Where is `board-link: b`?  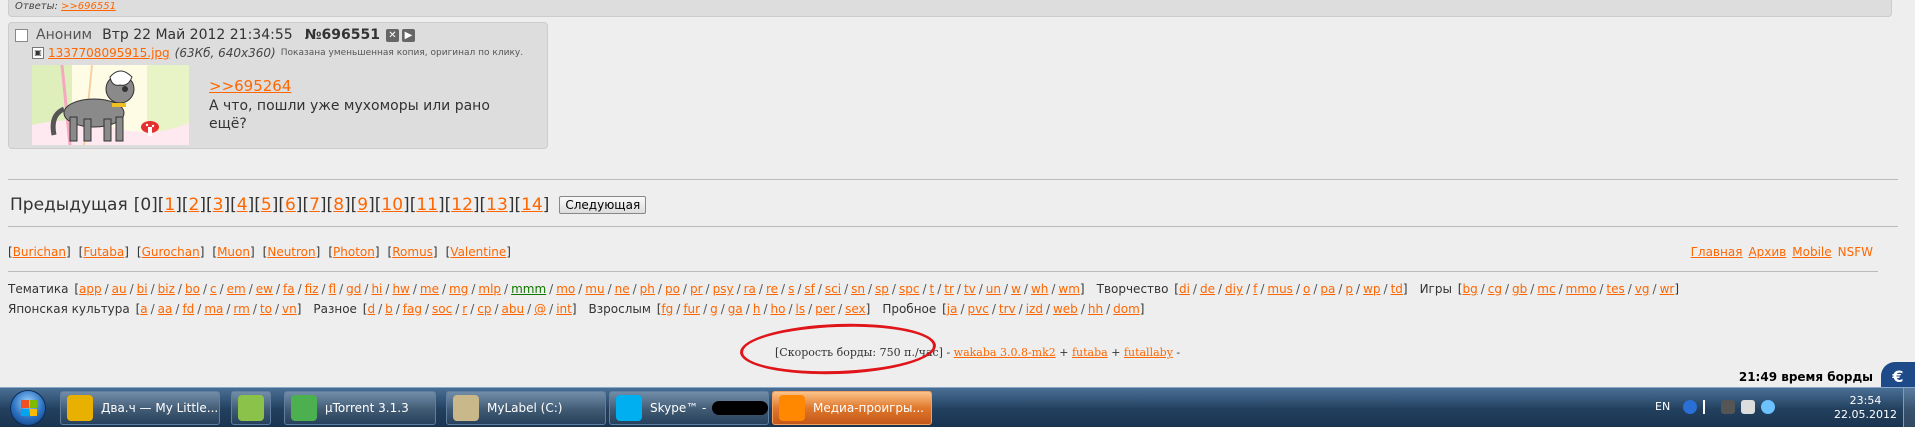 board-link: b is located at coordinates (389, 309).